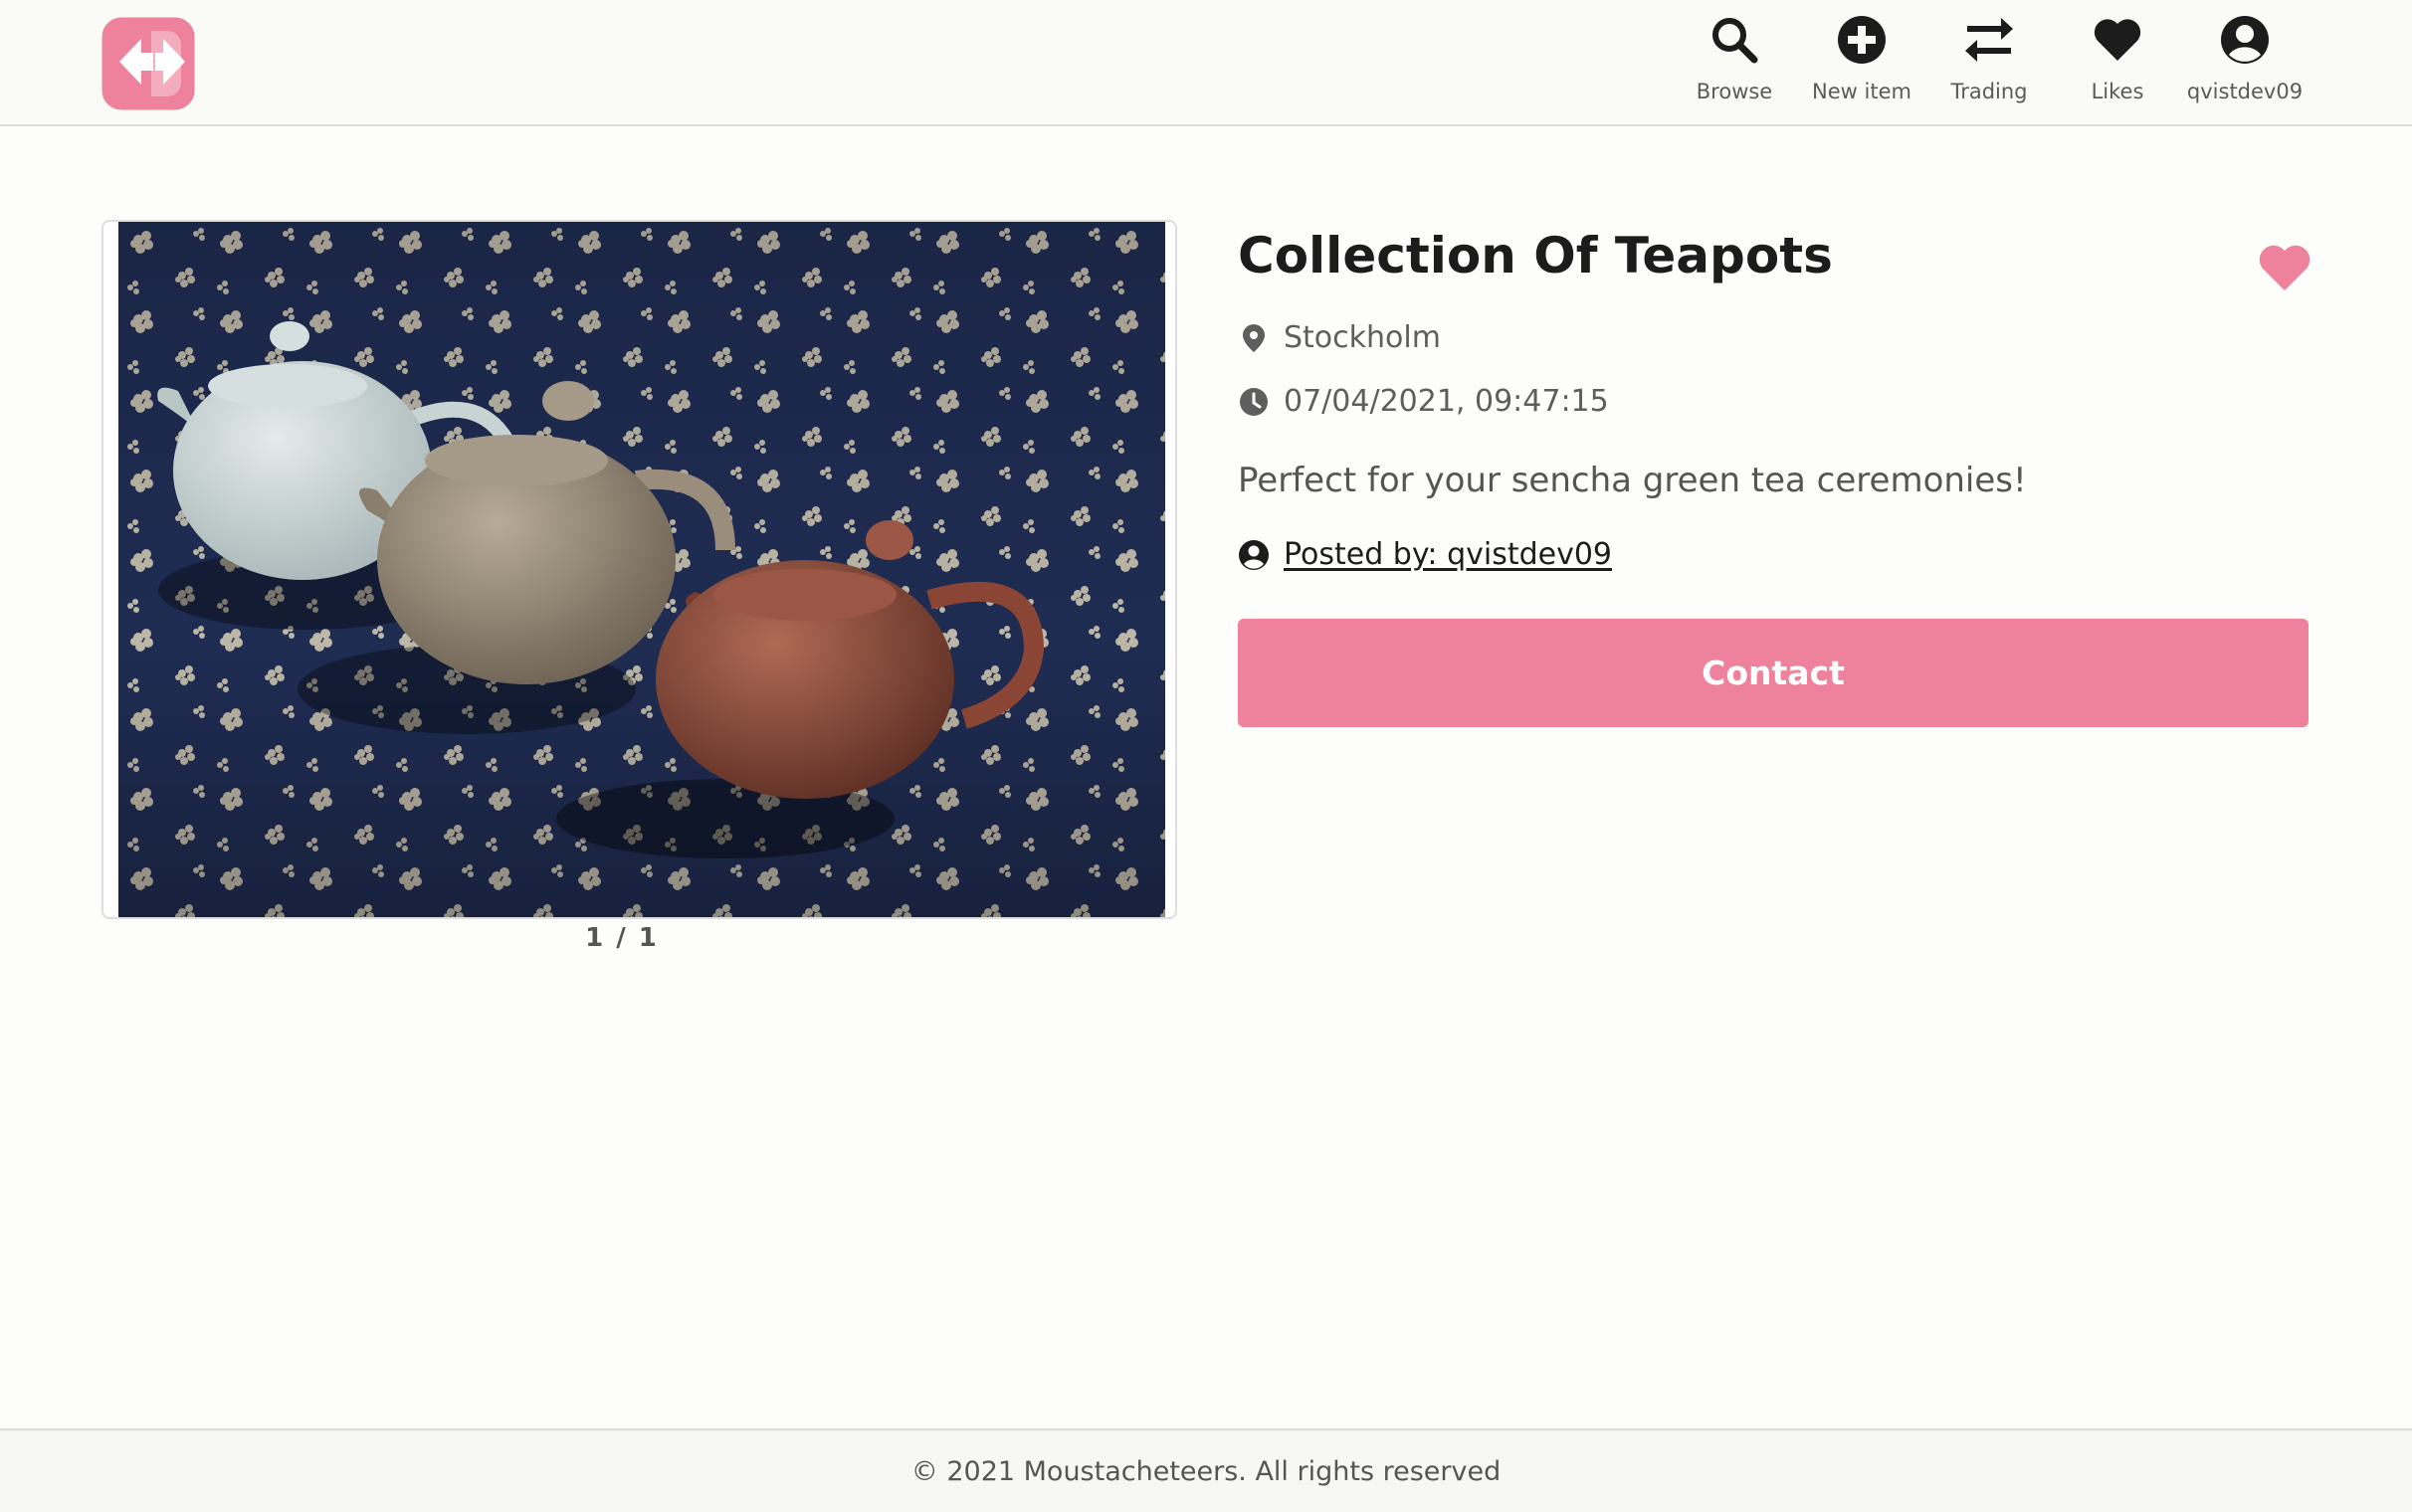 Image resolution: width=2412 pixels, height=1512 pixels. What do you see at coordinates (1862, 40) in the screenshot?
I see `plus-circle-icon` at bounding box center [1862, 40].